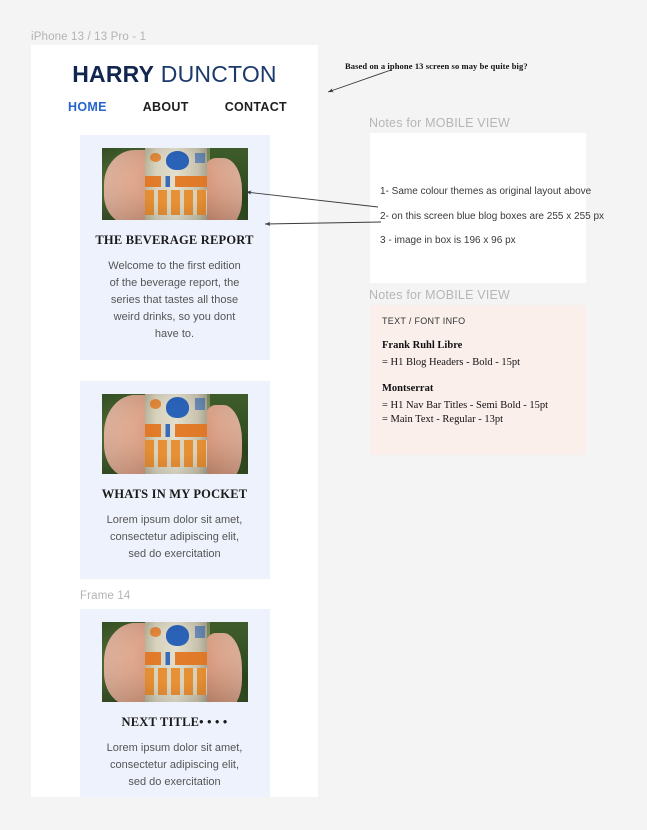  What do you see at coordinates (218, 74) in the screenshot?
I see `logo-last-name: DUNCTON` at bounding box center [218, 74].